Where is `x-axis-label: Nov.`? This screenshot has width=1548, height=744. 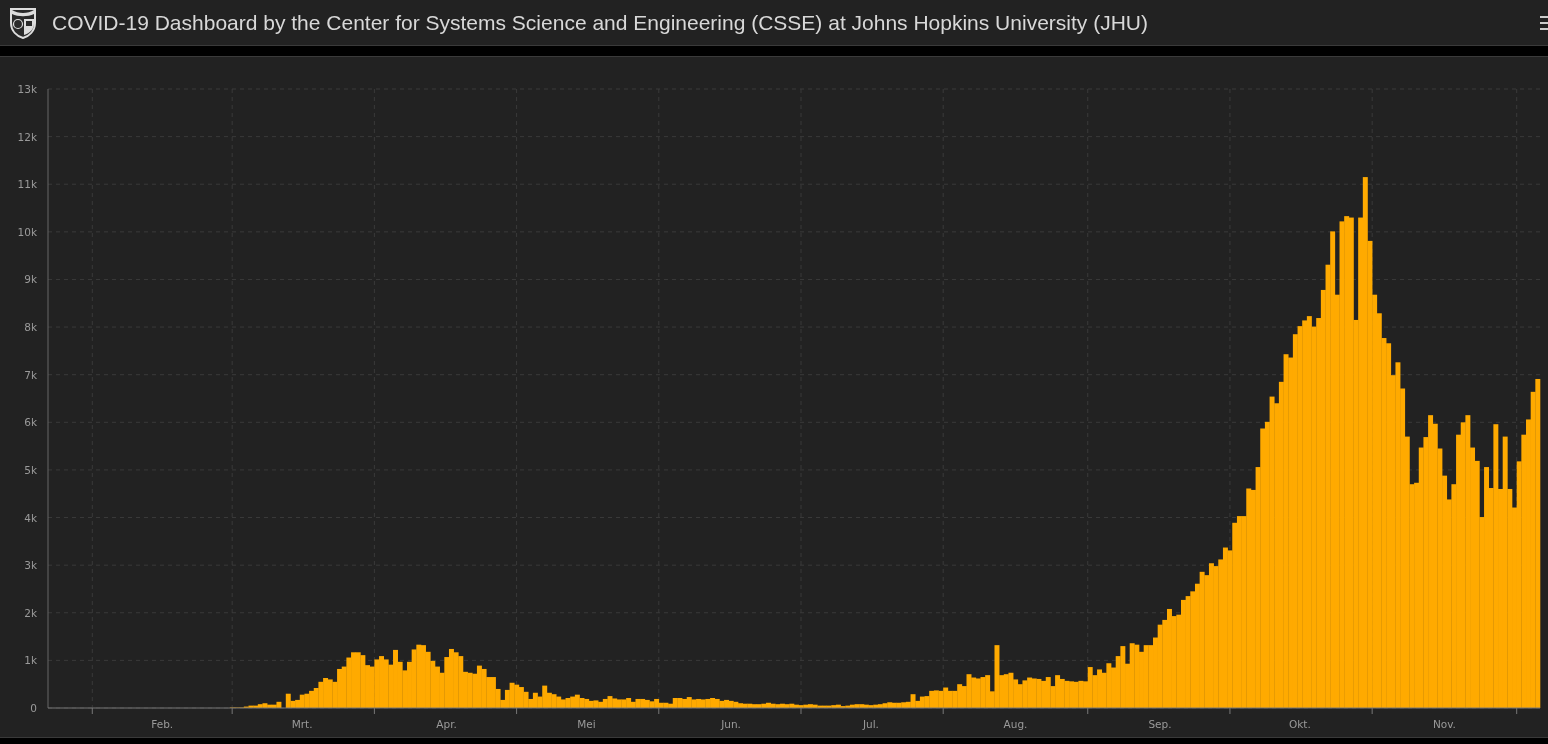
x-axis-label: Nov. is located at coordinates (1444, 724).